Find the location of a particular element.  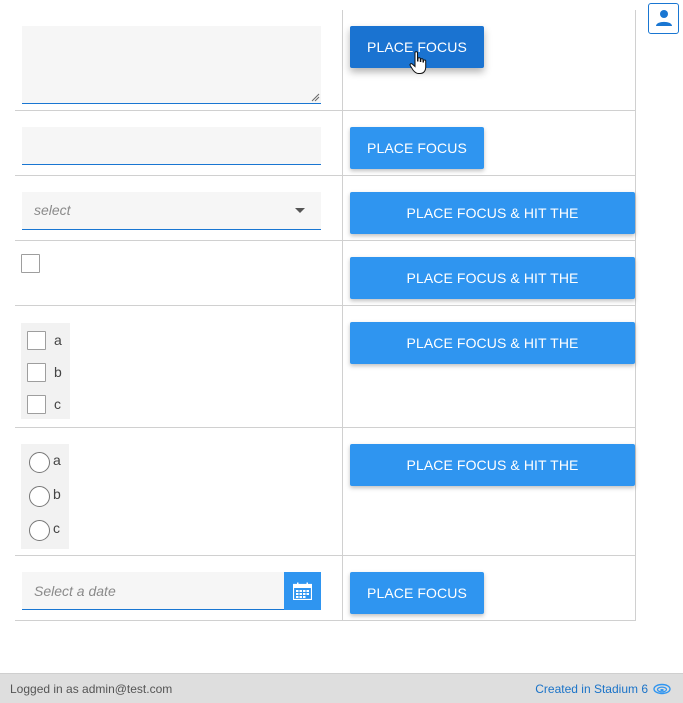

row-dropdown: select PLACE FOCUS & HIT THE SPACEBAR is located at coordinates (325, 219).